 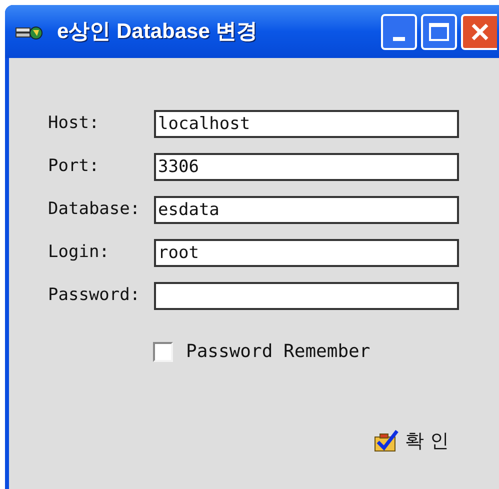 I want to click on text-field: esdata, so click(x=306, y=210).